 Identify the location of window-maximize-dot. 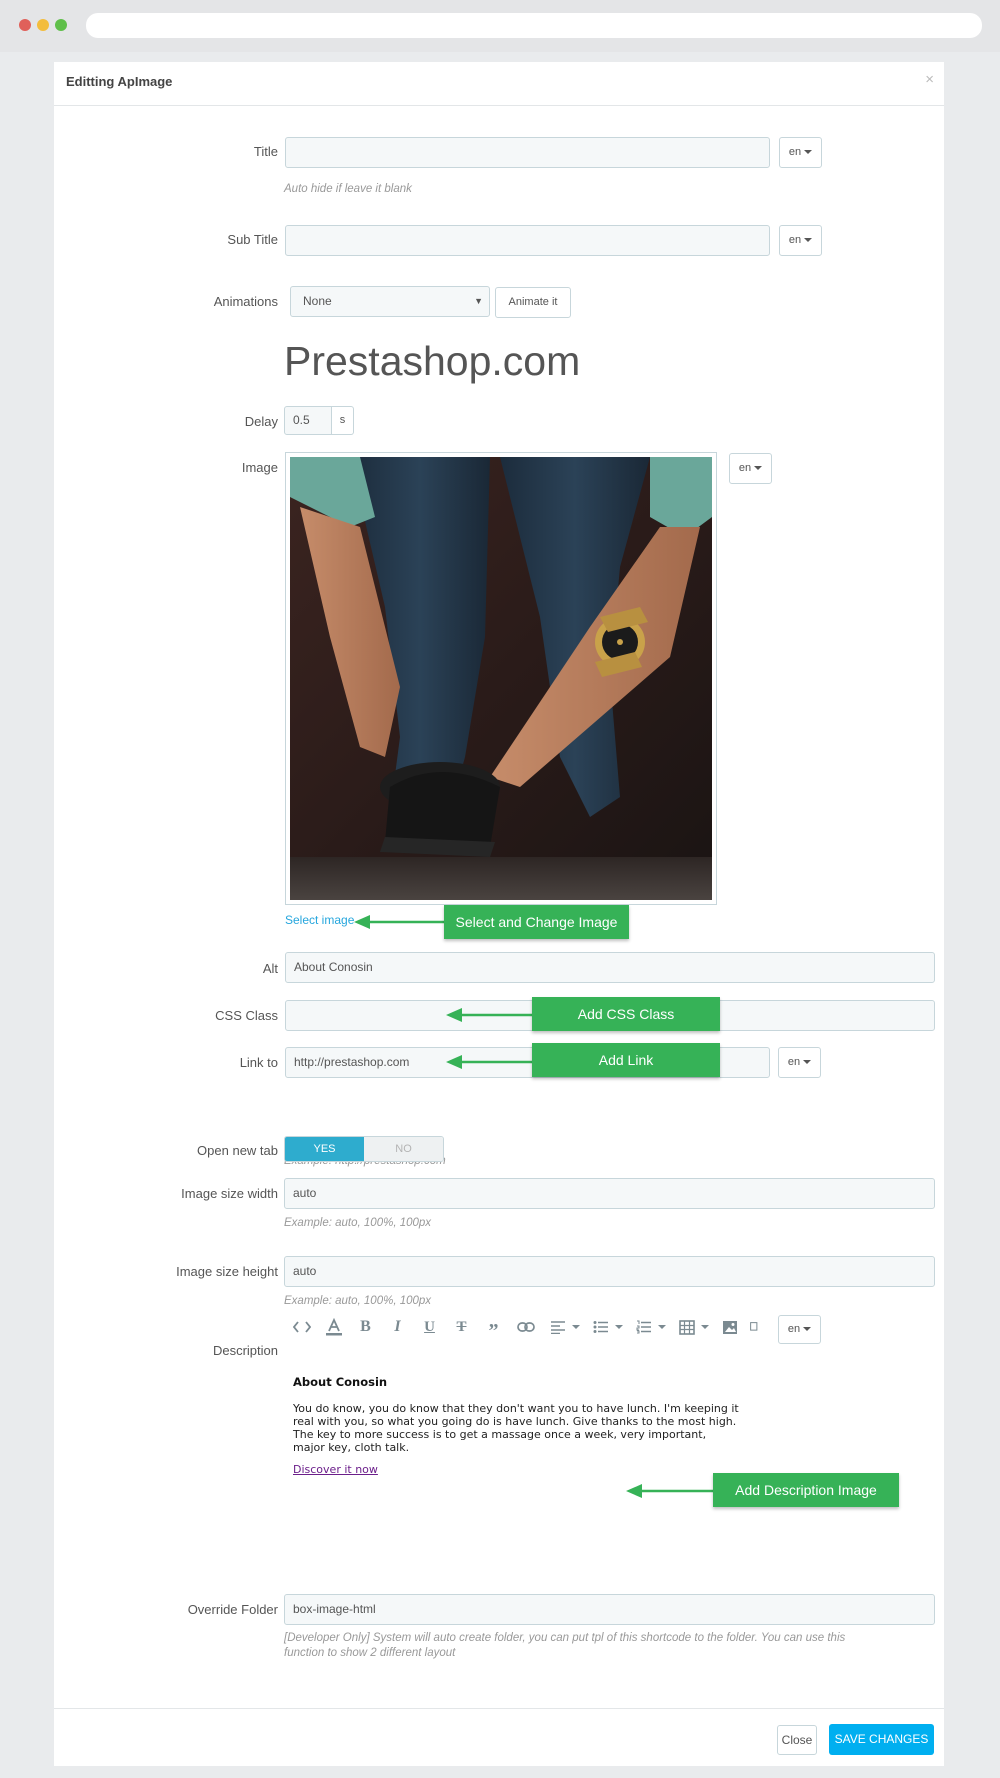
(61, 25).